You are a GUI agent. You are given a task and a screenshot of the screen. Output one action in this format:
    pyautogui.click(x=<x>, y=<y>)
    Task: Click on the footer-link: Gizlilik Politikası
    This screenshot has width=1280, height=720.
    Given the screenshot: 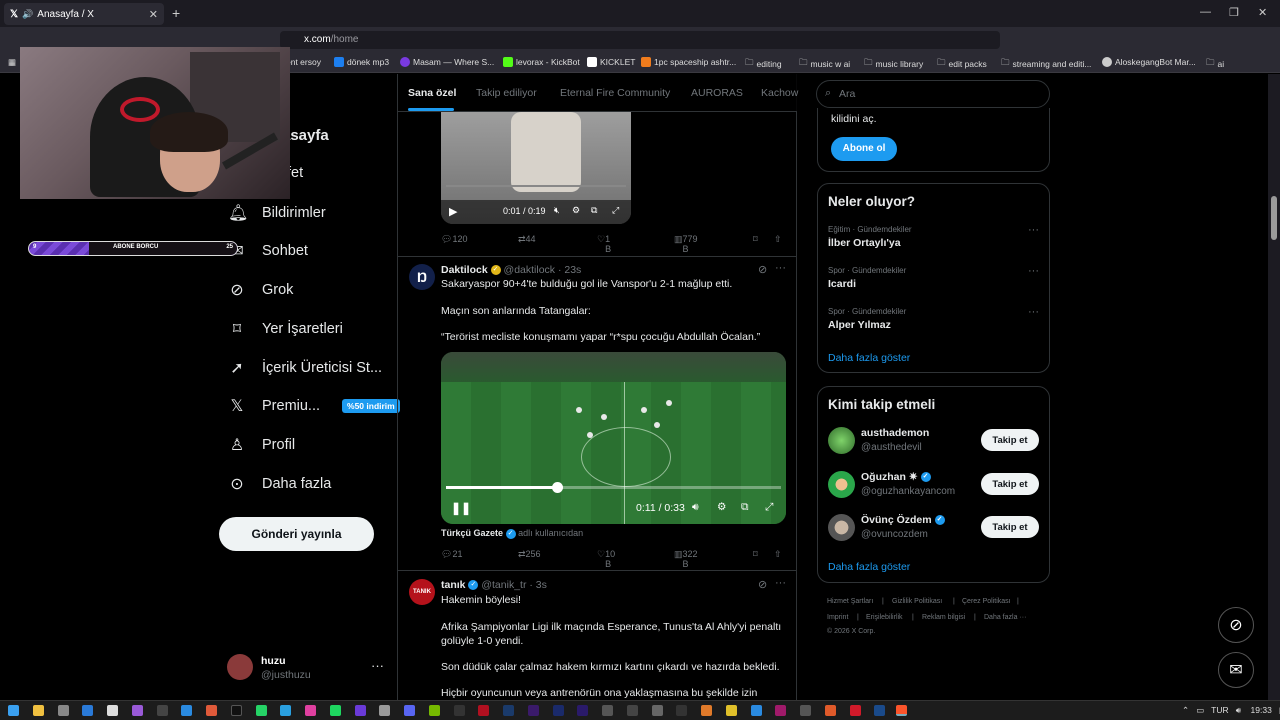 What is the action you would take?
    pyautogui.click(x=917, y=601)
    